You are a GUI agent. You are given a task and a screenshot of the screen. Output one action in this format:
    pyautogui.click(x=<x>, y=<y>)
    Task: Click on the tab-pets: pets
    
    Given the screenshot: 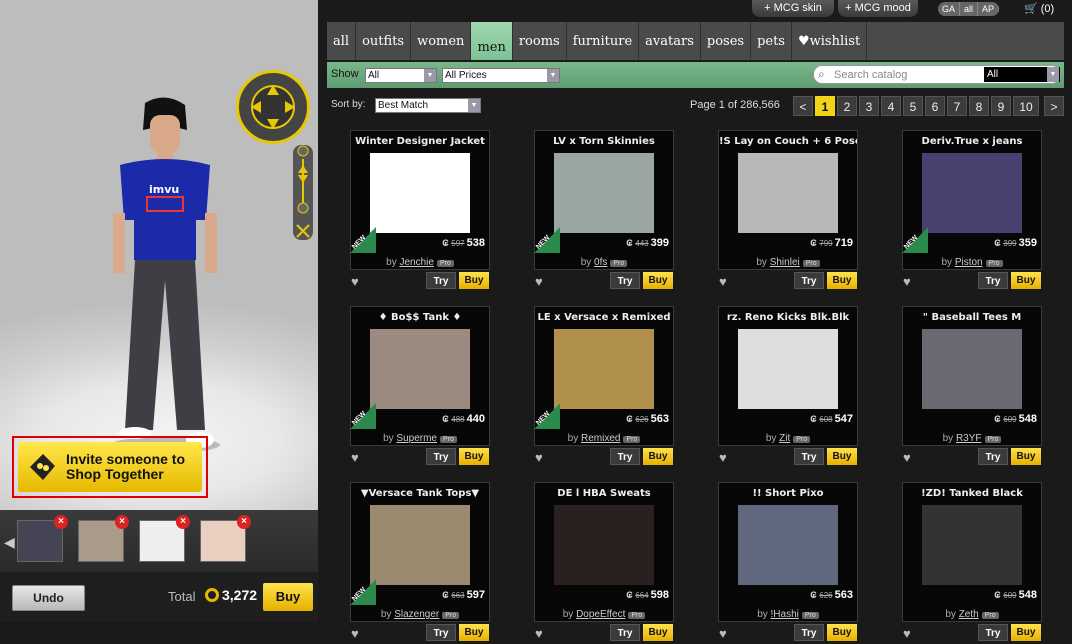 What is the action you would take?
    pyautogui.click(x=771, y=41)
    